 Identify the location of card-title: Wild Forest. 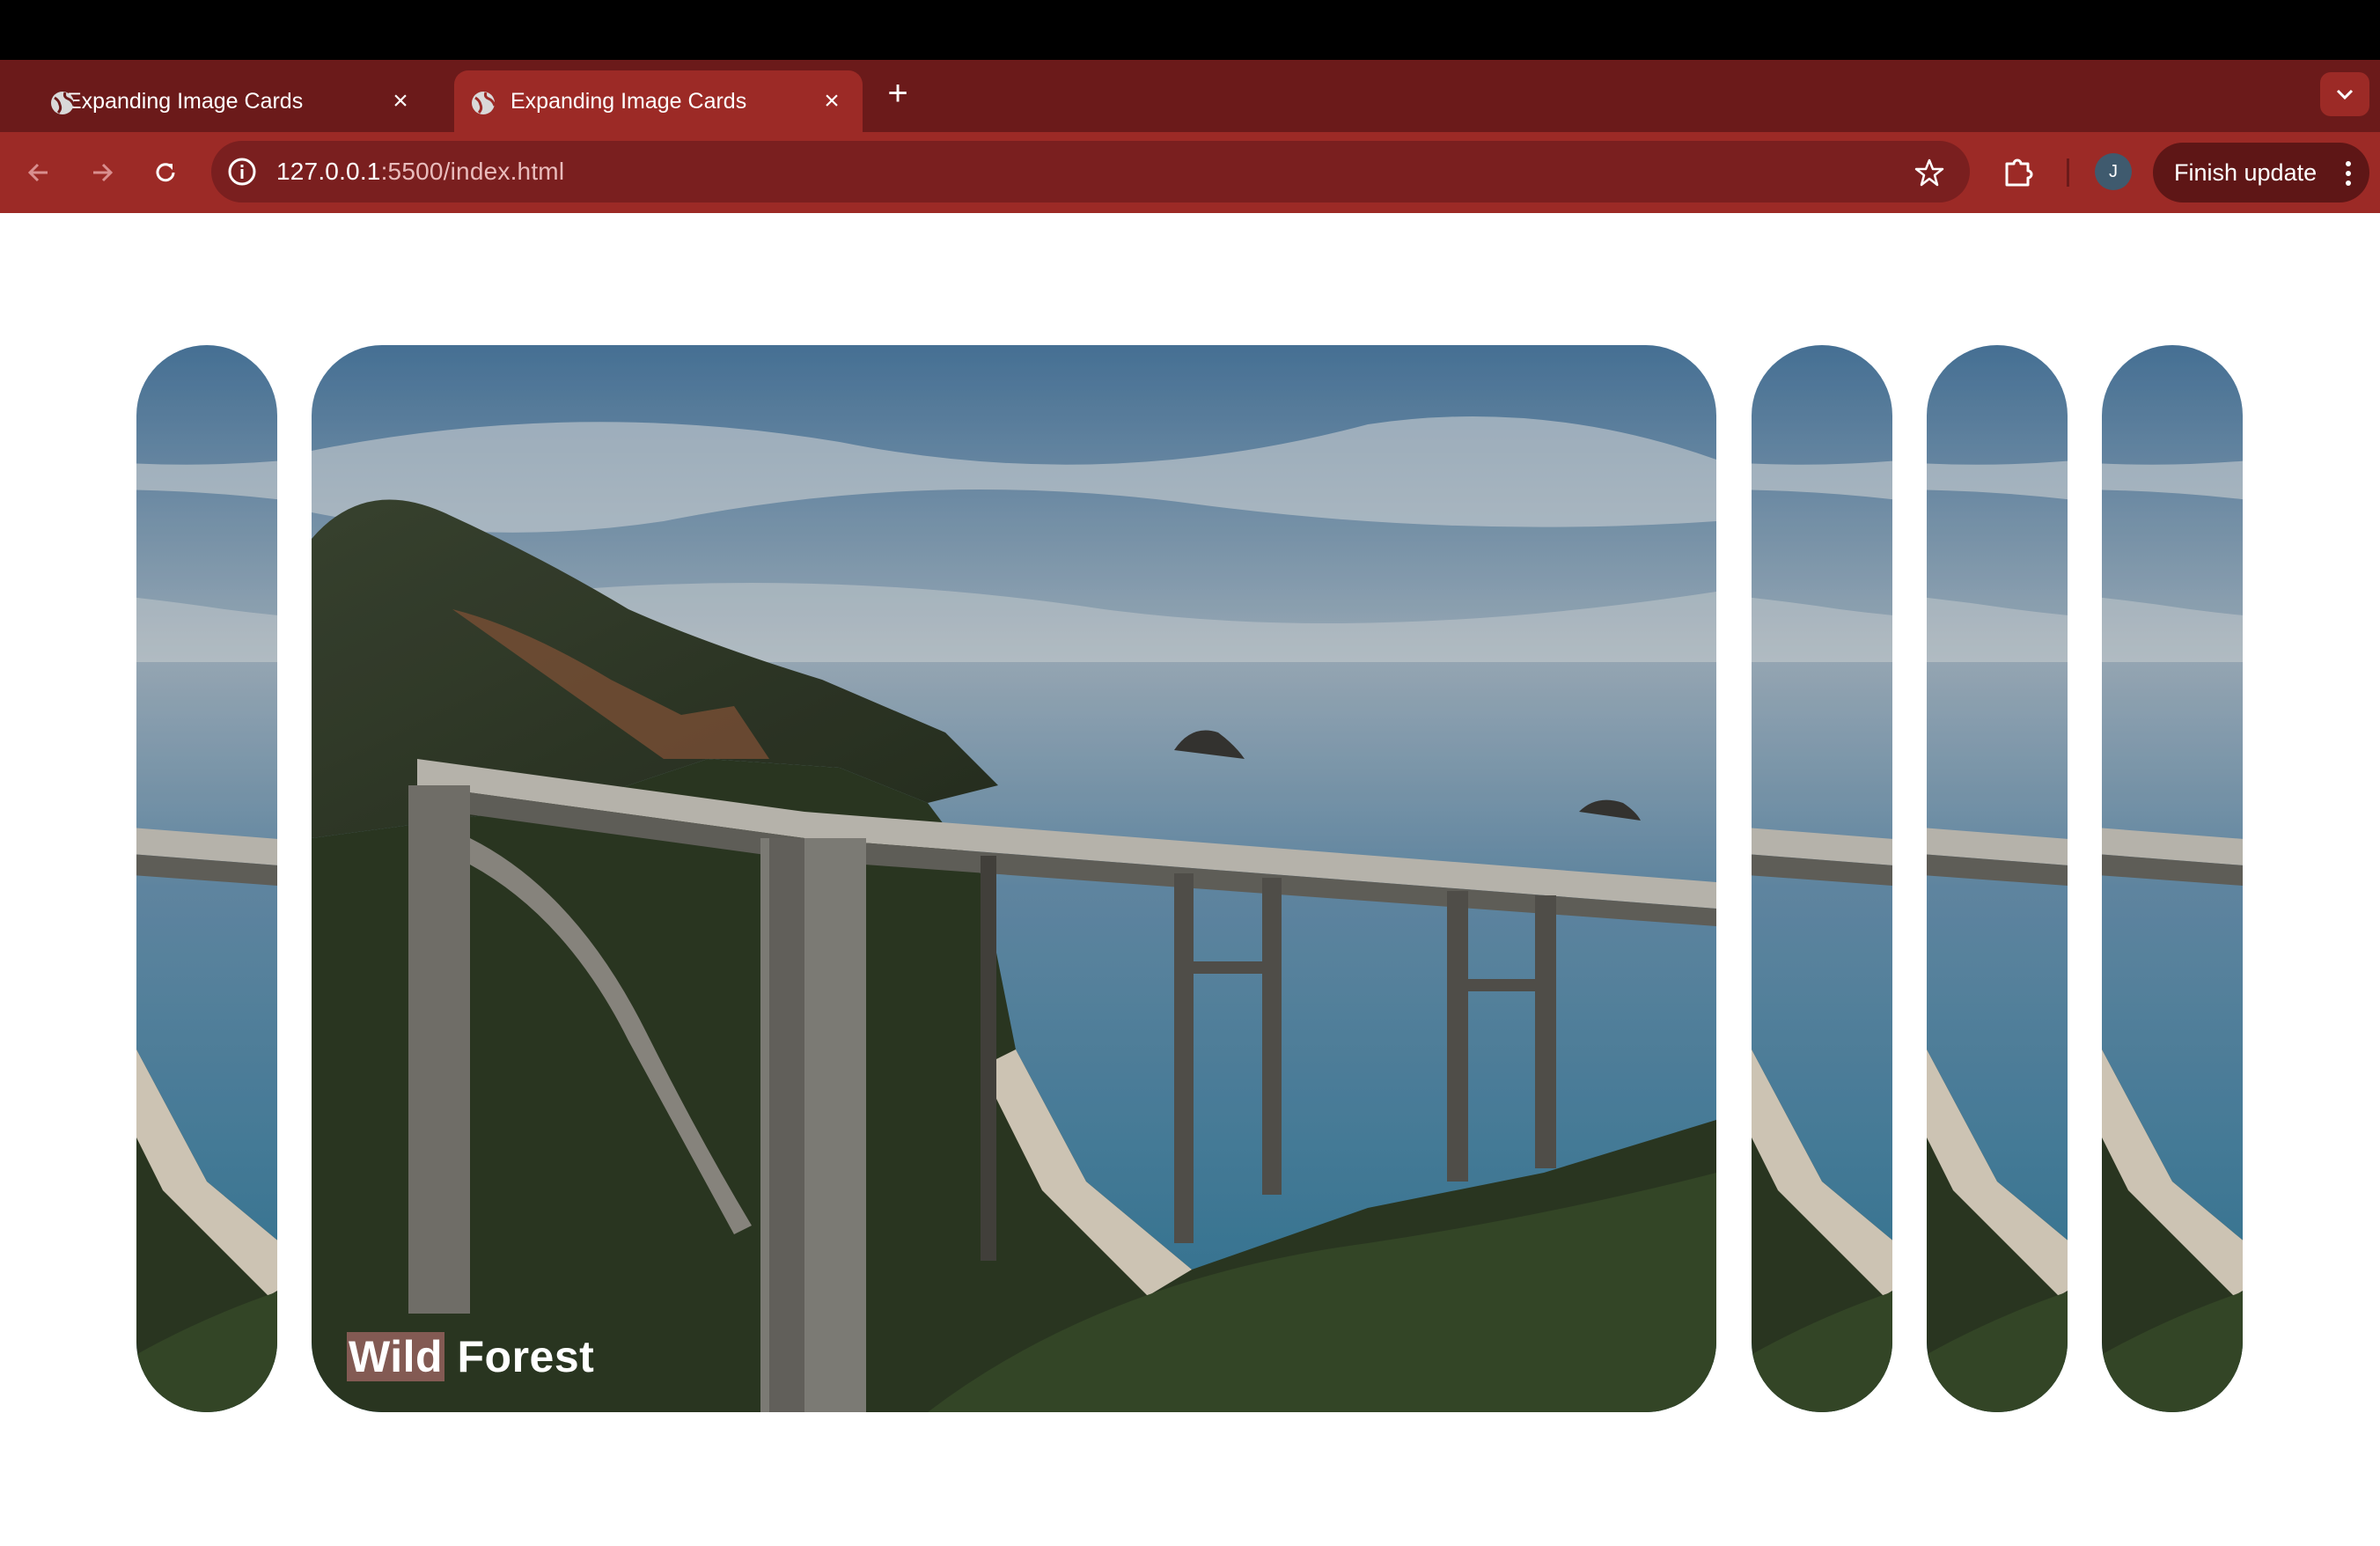
(470, 1356).